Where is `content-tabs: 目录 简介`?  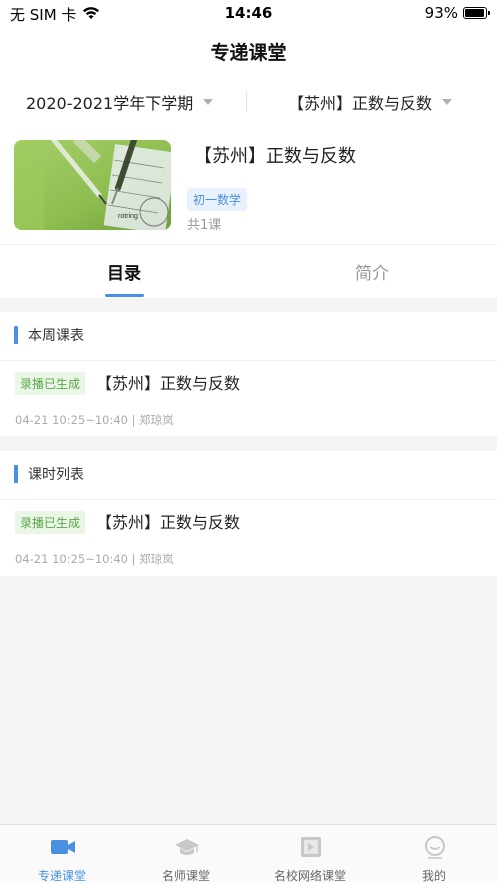 content-tabs: 目录 简介 is located at coordinates (248, 271).